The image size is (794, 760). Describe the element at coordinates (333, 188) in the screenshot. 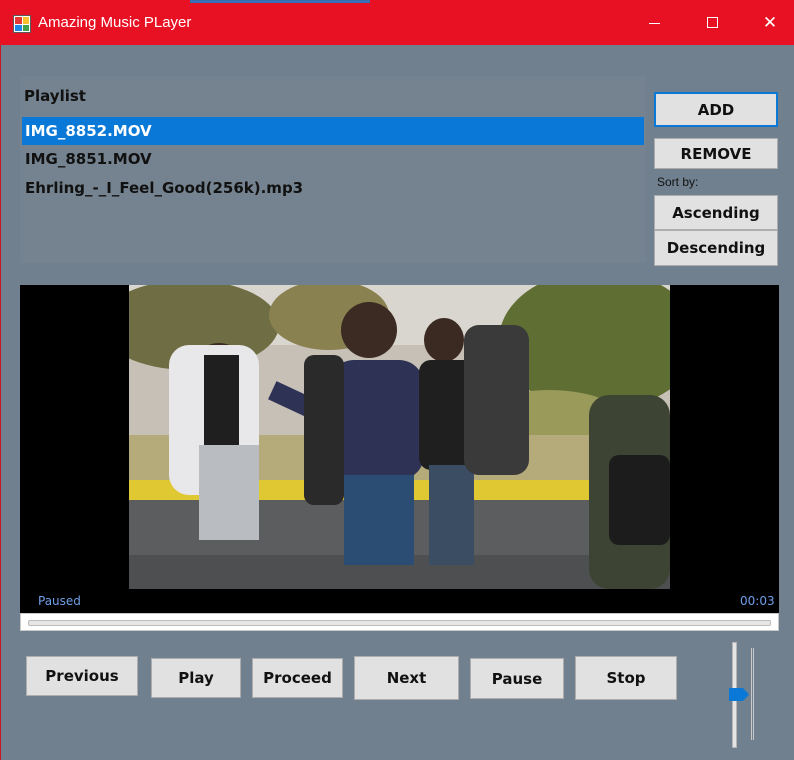

I see `playlist-item: Ehrling_-_I_Feel_Good(256k).mp3` at that location.